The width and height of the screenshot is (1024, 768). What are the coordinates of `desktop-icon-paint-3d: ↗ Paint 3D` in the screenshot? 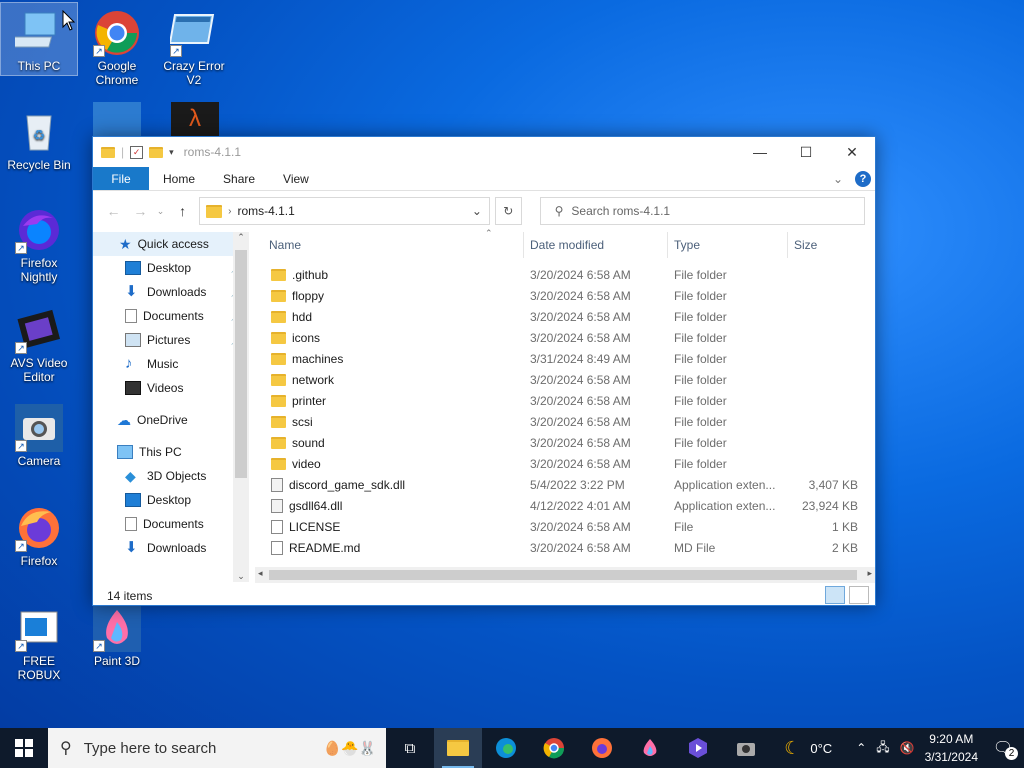 It's located at (117, 633).